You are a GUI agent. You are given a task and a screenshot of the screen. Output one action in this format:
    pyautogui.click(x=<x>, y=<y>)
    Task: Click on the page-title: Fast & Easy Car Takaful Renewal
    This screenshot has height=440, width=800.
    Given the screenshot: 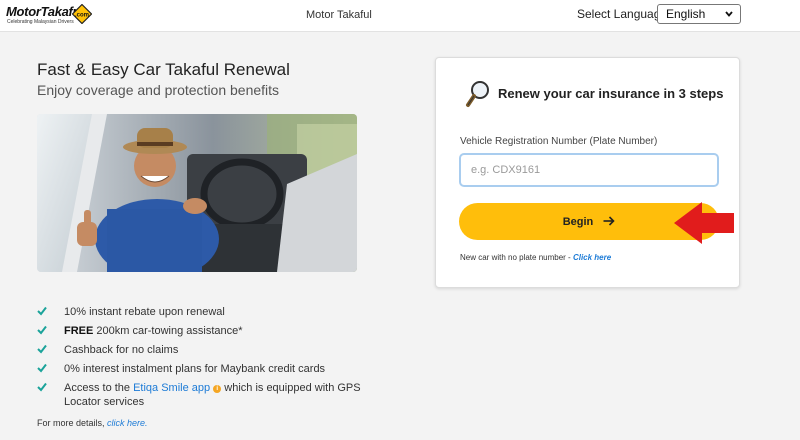 What is the action you would take?
    pyautogui.click(x=163, y=69)
    